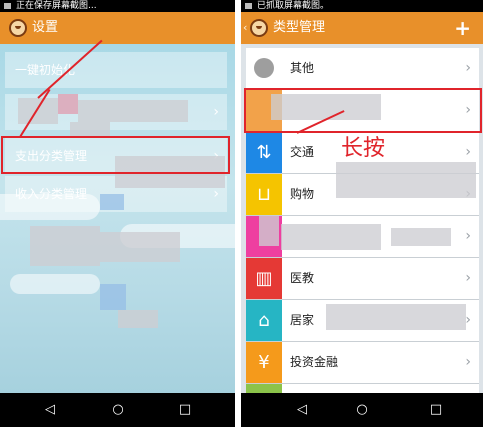 This screenshot has height=427, width=483. I want to click on category-label: 投资金融, so click(314, 362).